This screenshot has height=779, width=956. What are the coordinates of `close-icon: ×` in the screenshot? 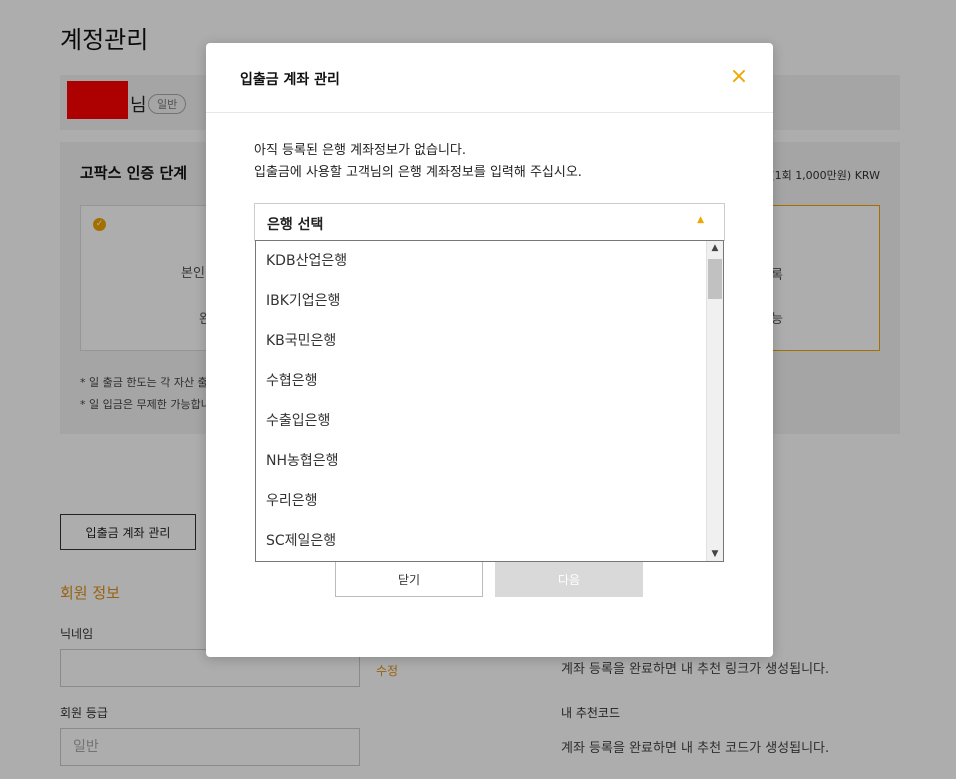 It's located at (739, 77).